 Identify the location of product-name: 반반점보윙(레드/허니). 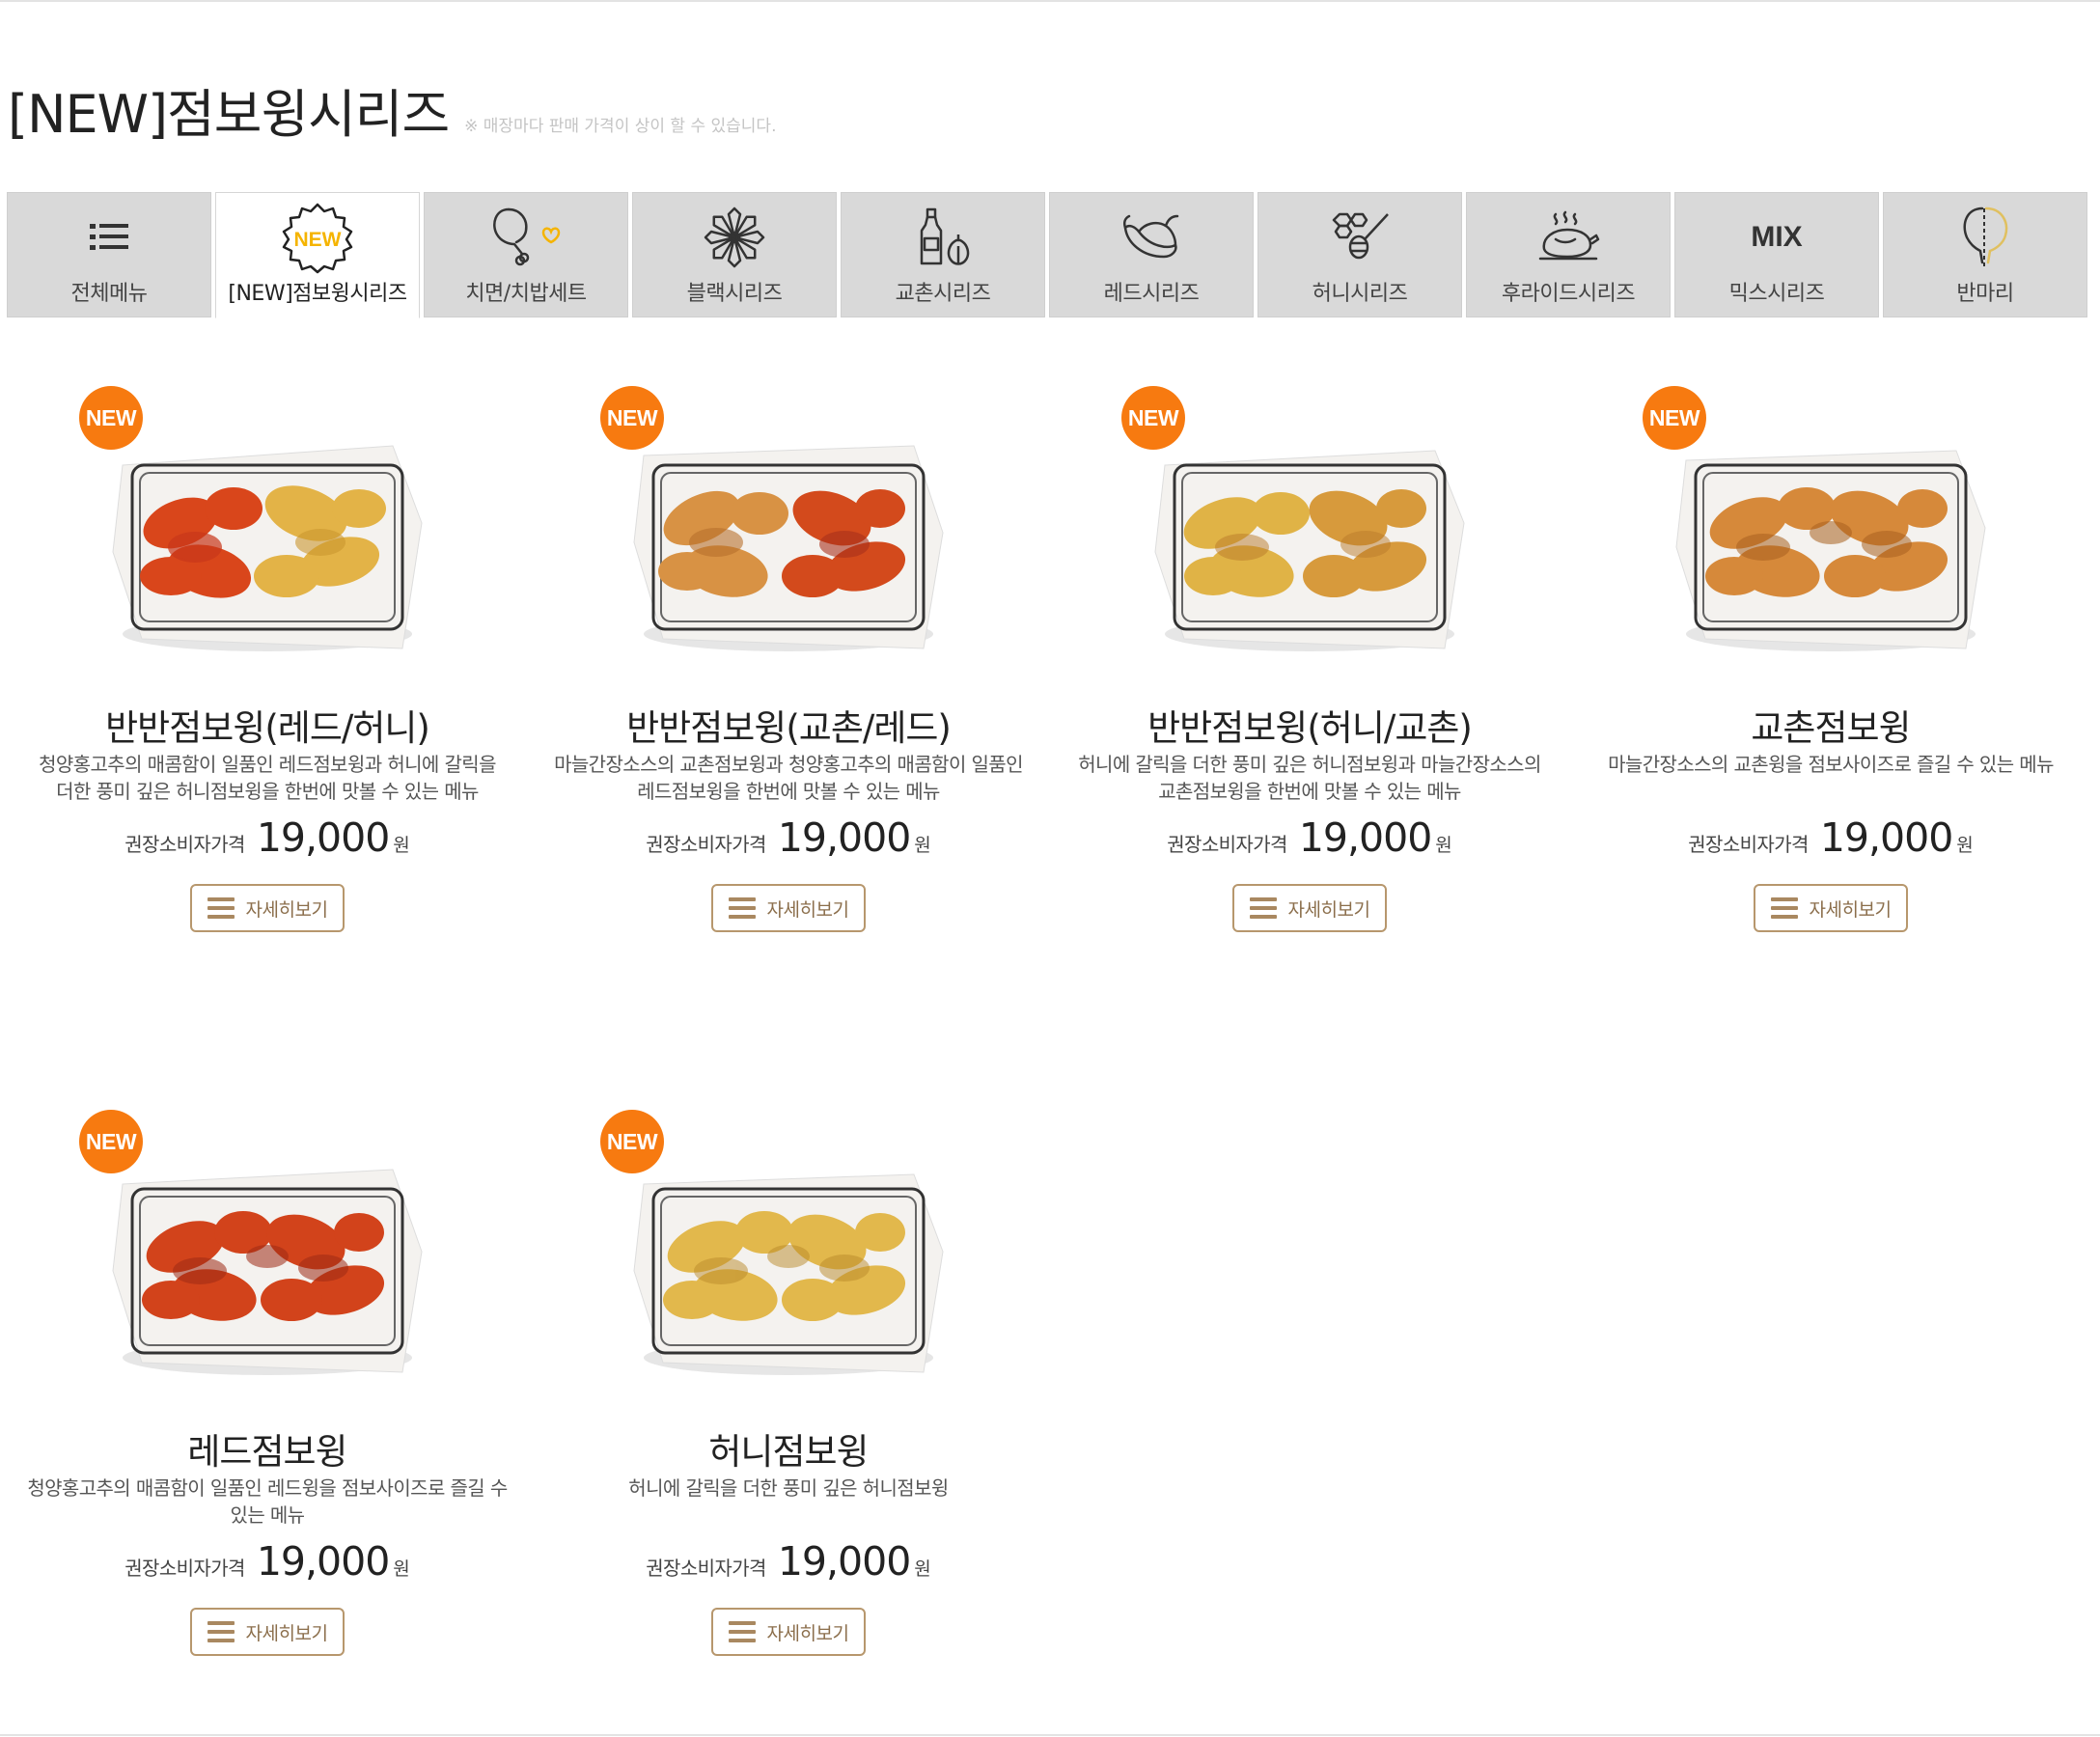
(267, 728).